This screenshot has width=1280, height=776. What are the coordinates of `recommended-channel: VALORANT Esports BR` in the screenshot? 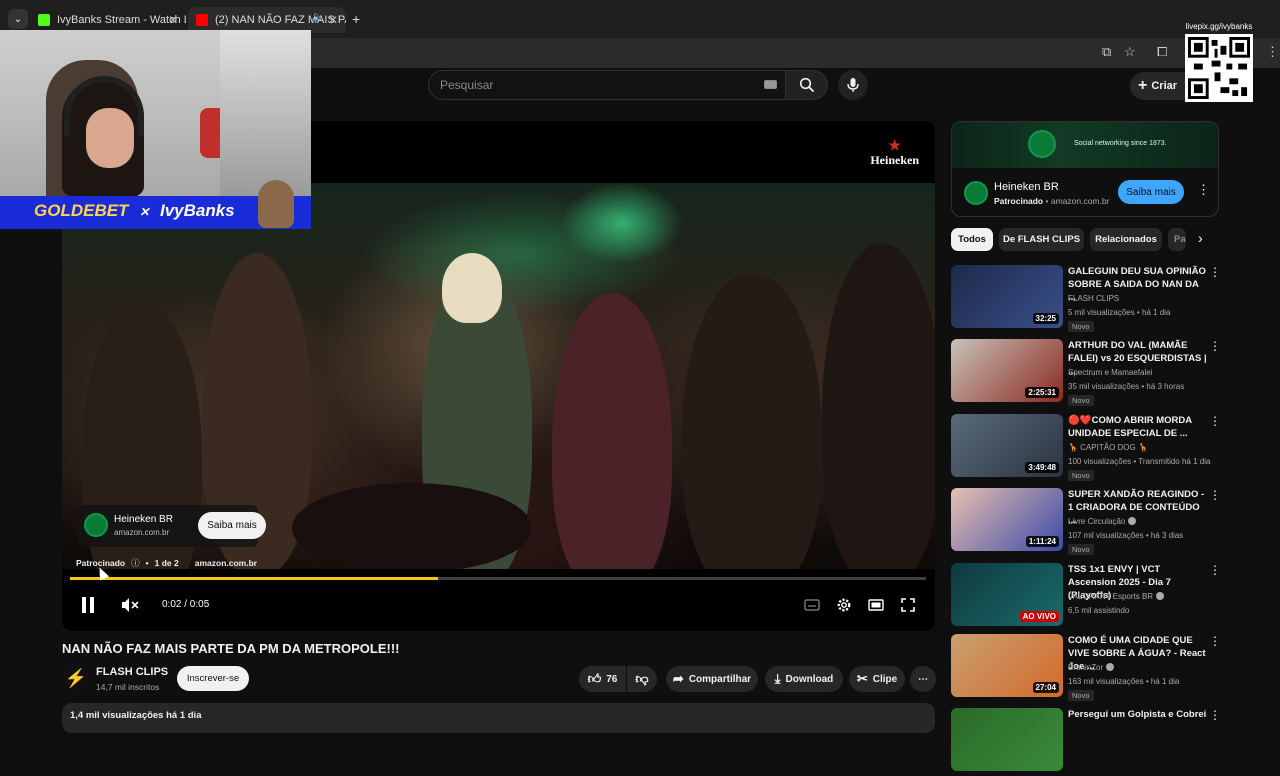 It's located at (1116, 596).